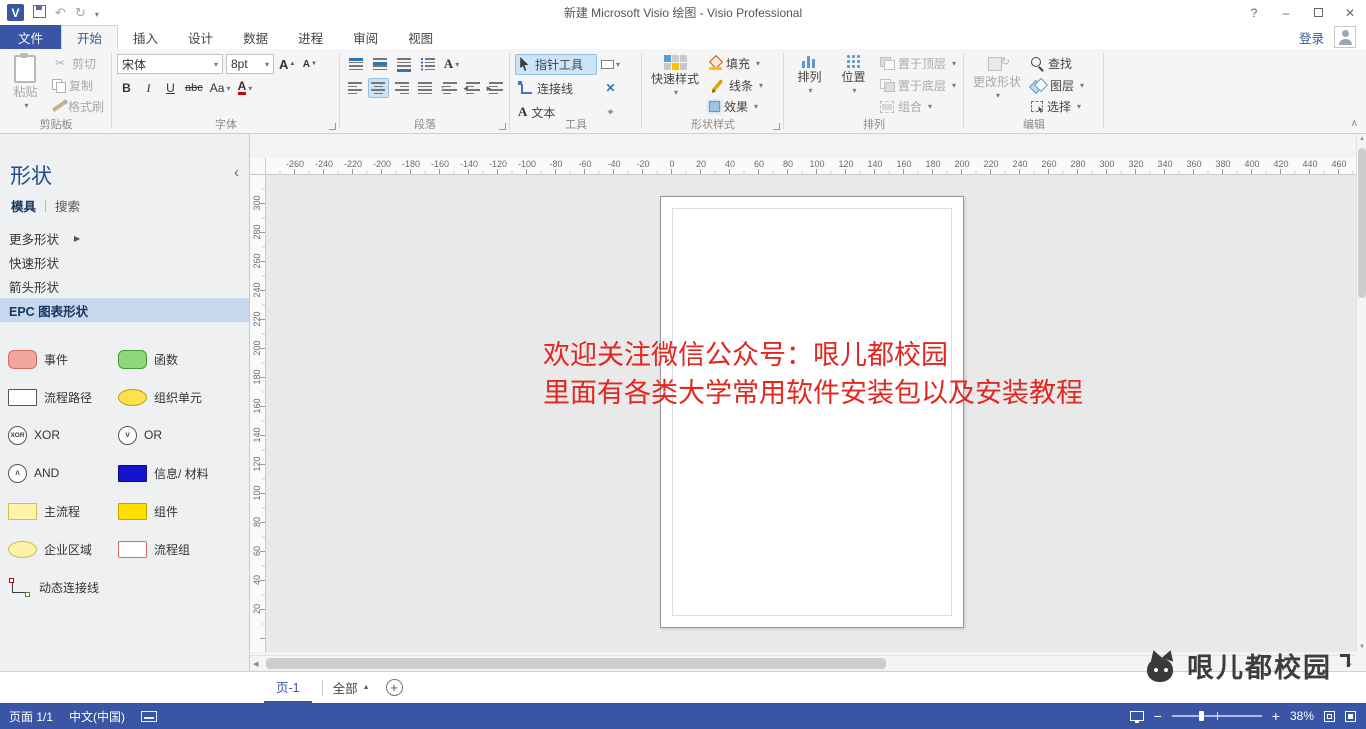 The image size is (1366, 729). Describe the element at coordinates (1318, 12) in the screenshot. I see `maximize-button` at that location.